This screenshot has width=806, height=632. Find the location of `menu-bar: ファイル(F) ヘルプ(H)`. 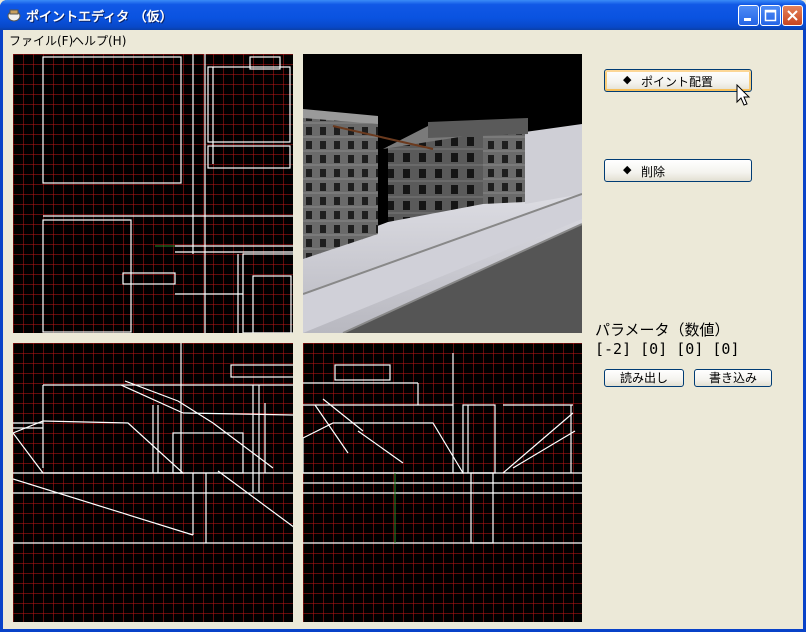

menu-bar: ファイル(F) ヘルプ(H) is located at coordinates (403, 39).